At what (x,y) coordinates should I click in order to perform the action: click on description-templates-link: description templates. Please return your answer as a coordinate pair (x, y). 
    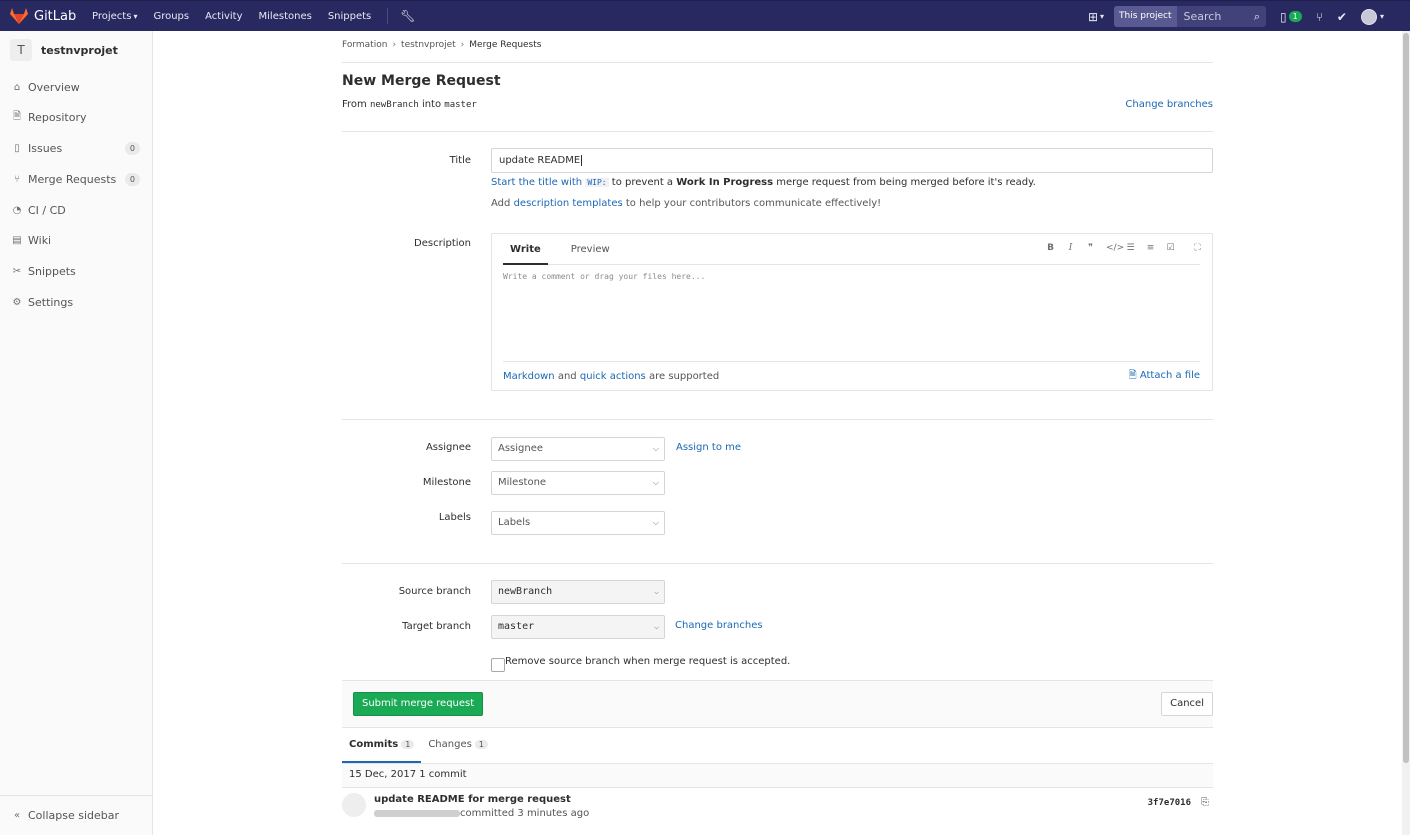
    Looking at the image, I should click on (568, 203).